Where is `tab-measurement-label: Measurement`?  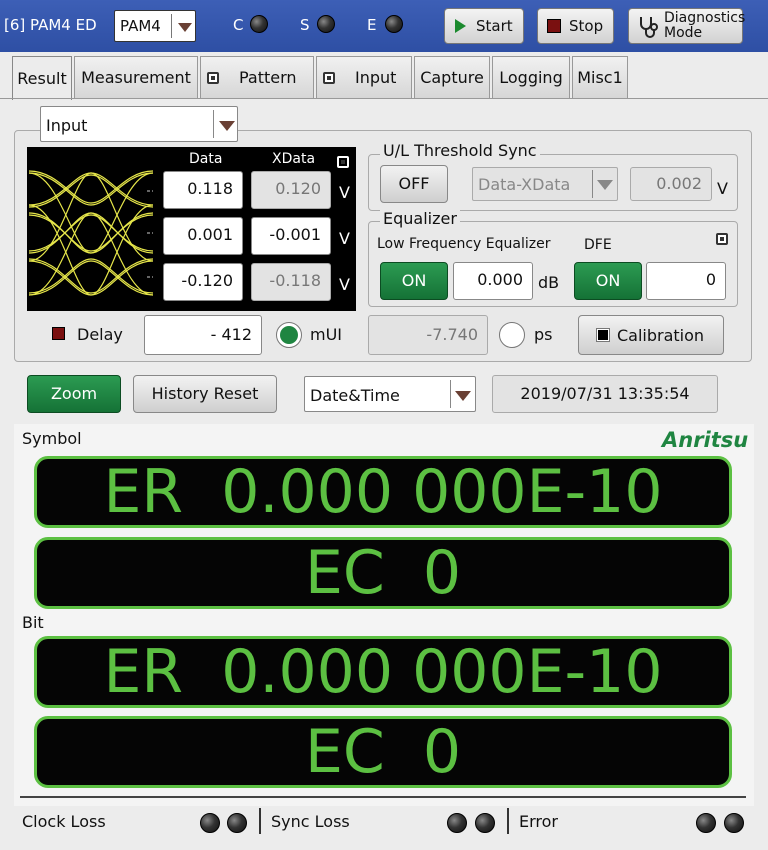 tab-measurement-label: Measurement is located at coordinates (136, 77).